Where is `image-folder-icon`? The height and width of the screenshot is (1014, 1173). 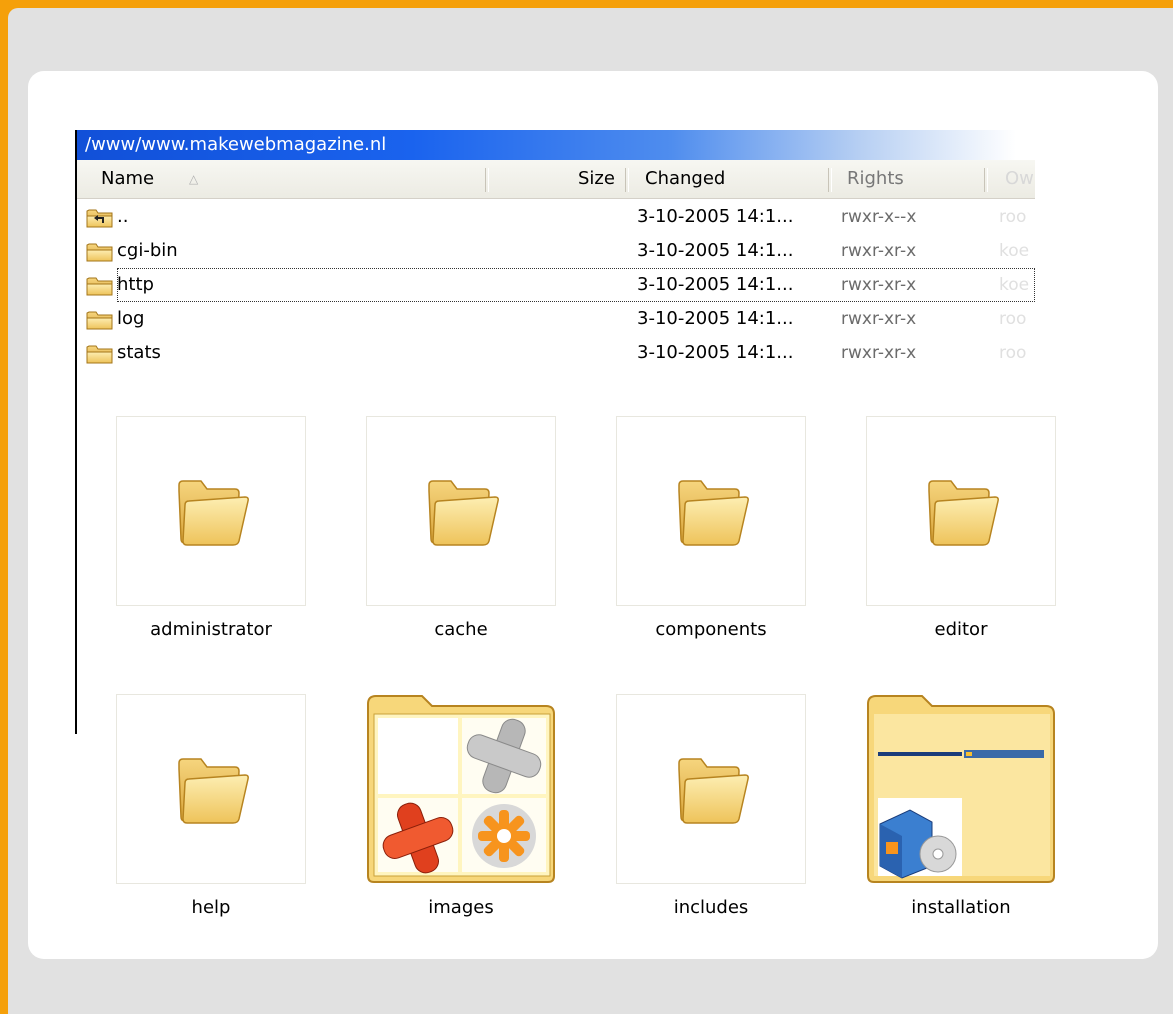 image-folder-icon is located at coordinates (461, 789).